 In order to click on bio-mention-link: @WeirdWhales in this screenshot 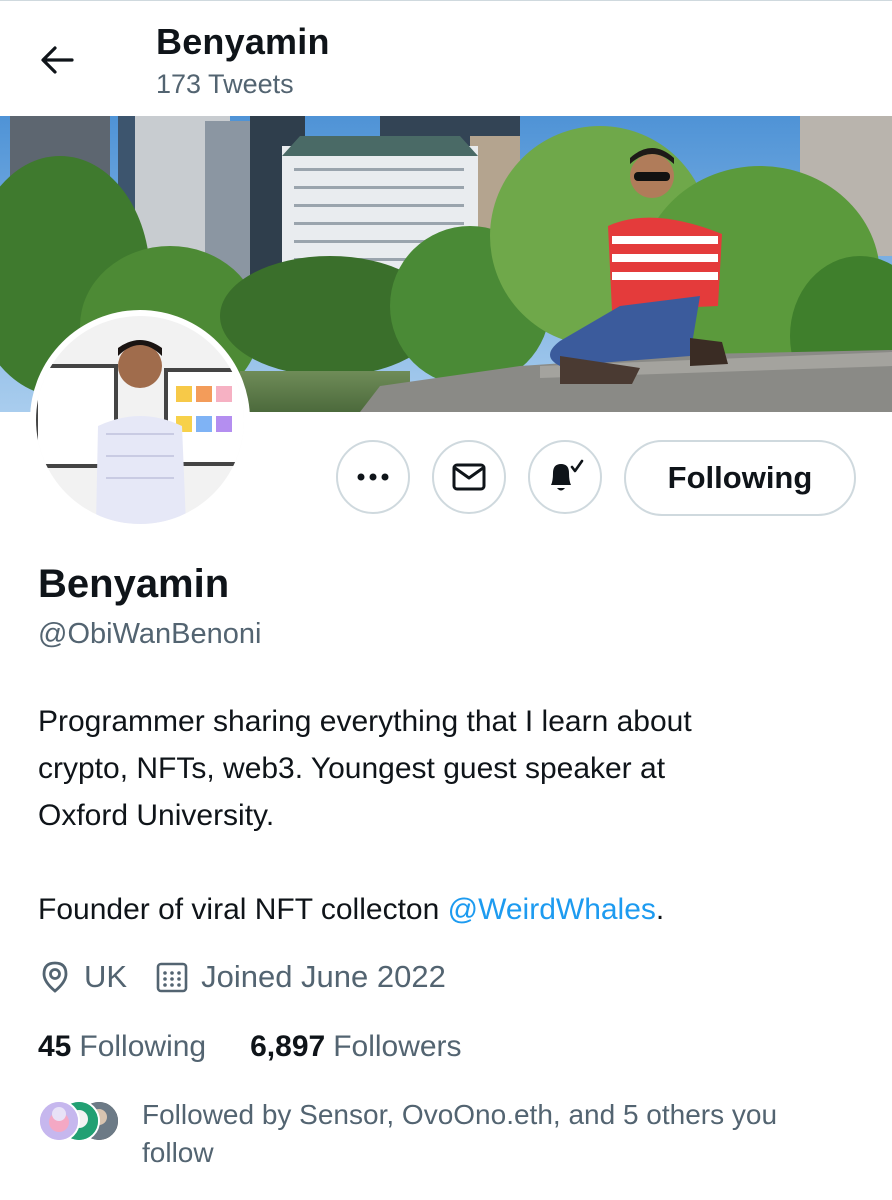, I will do `click(552, 909)`.